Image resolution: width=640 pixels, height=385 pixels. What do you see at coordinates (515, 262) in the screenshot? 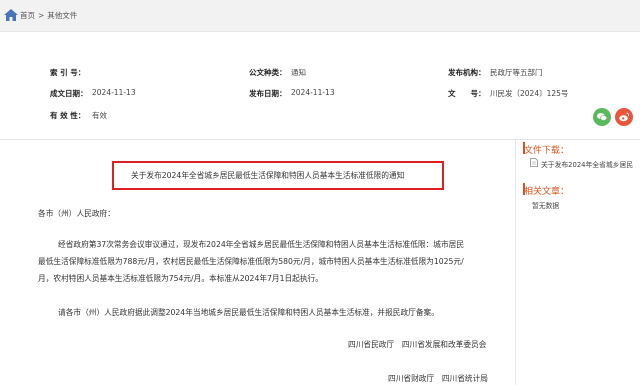
I see `sidebar-divider` at bounding box center [515, 262].